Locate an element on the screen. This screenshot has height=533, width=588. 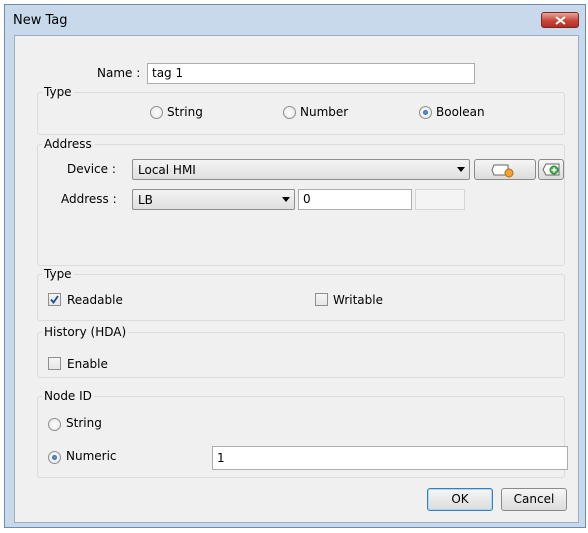
writable-label: Writable is located at coordinates (358, 300).